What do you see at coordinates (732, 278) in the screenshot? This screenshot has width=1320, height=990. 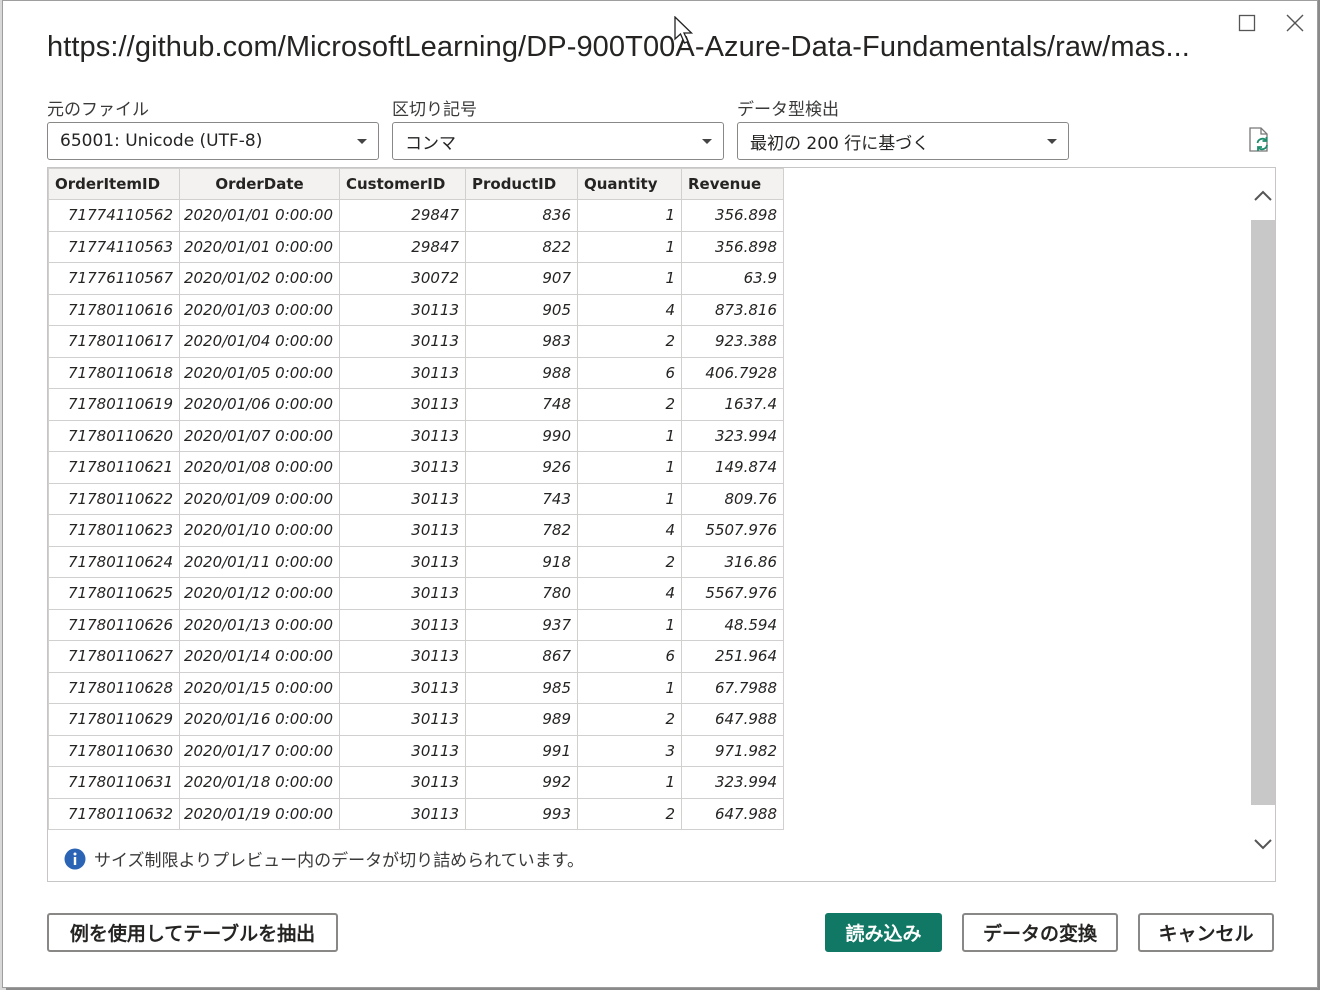 I see `table-cell: 63.9` at bounding box center [732, 278].